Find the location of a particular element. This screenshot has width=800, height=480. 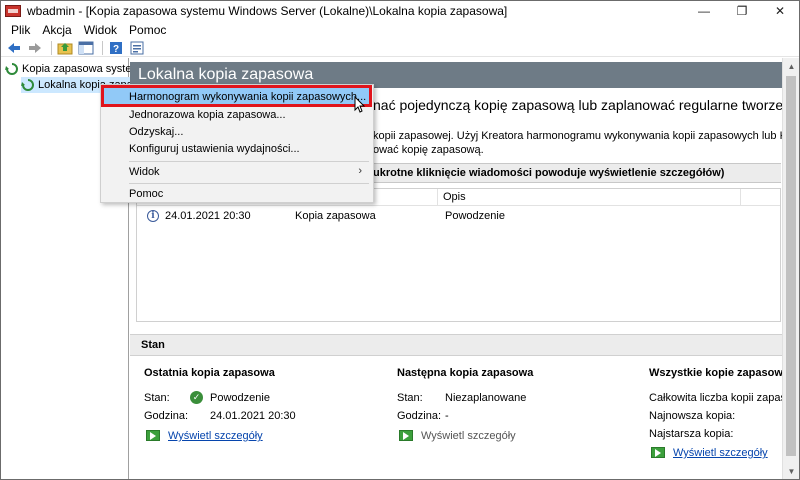

menu-akcja: Akcja is located at coordinates (56, 30).